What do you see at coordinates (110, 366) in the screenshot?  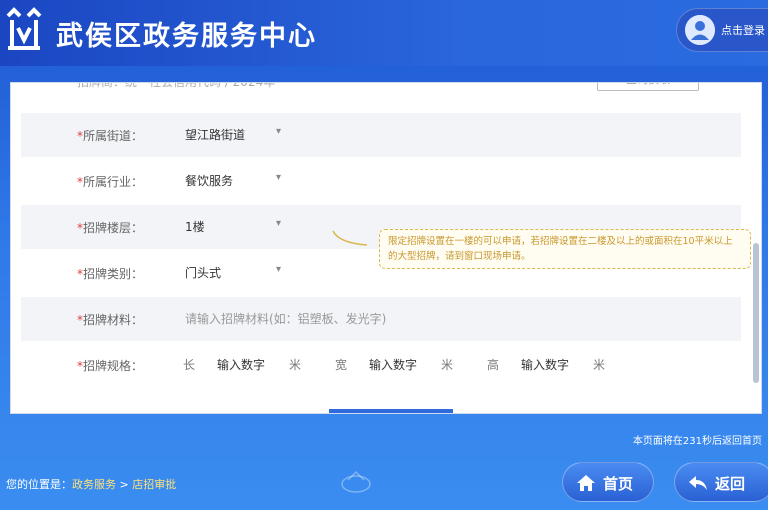 I see `field-label: *招牌规格：` at bounding box center [110, 366].